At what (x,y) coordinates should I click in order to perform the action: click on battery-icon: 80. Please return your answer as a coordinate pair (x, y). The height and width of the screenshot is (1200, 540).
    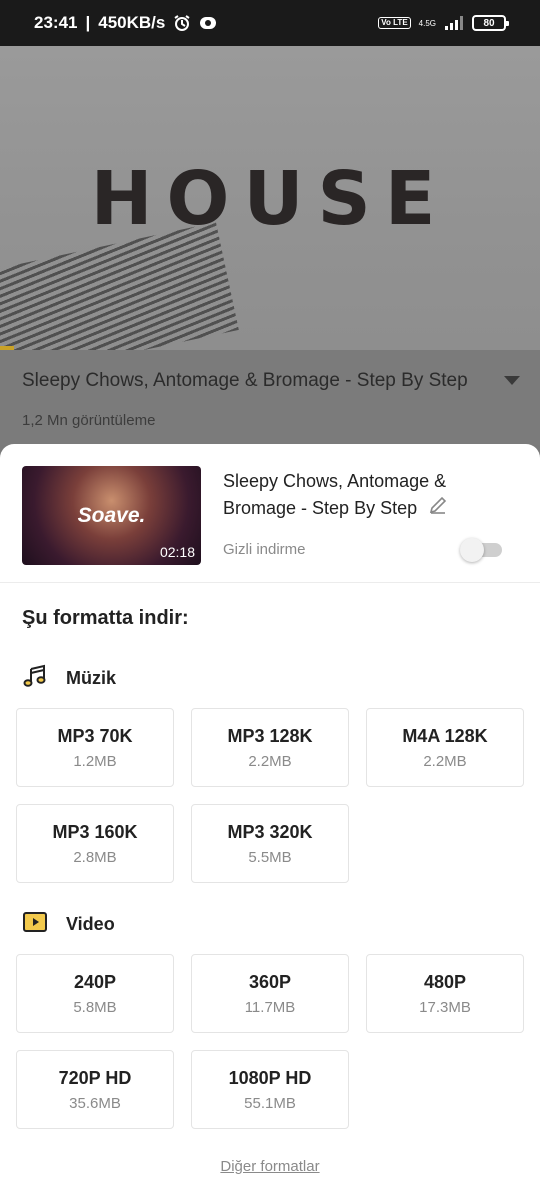
    Looking at the image, I should click on (490, 23).